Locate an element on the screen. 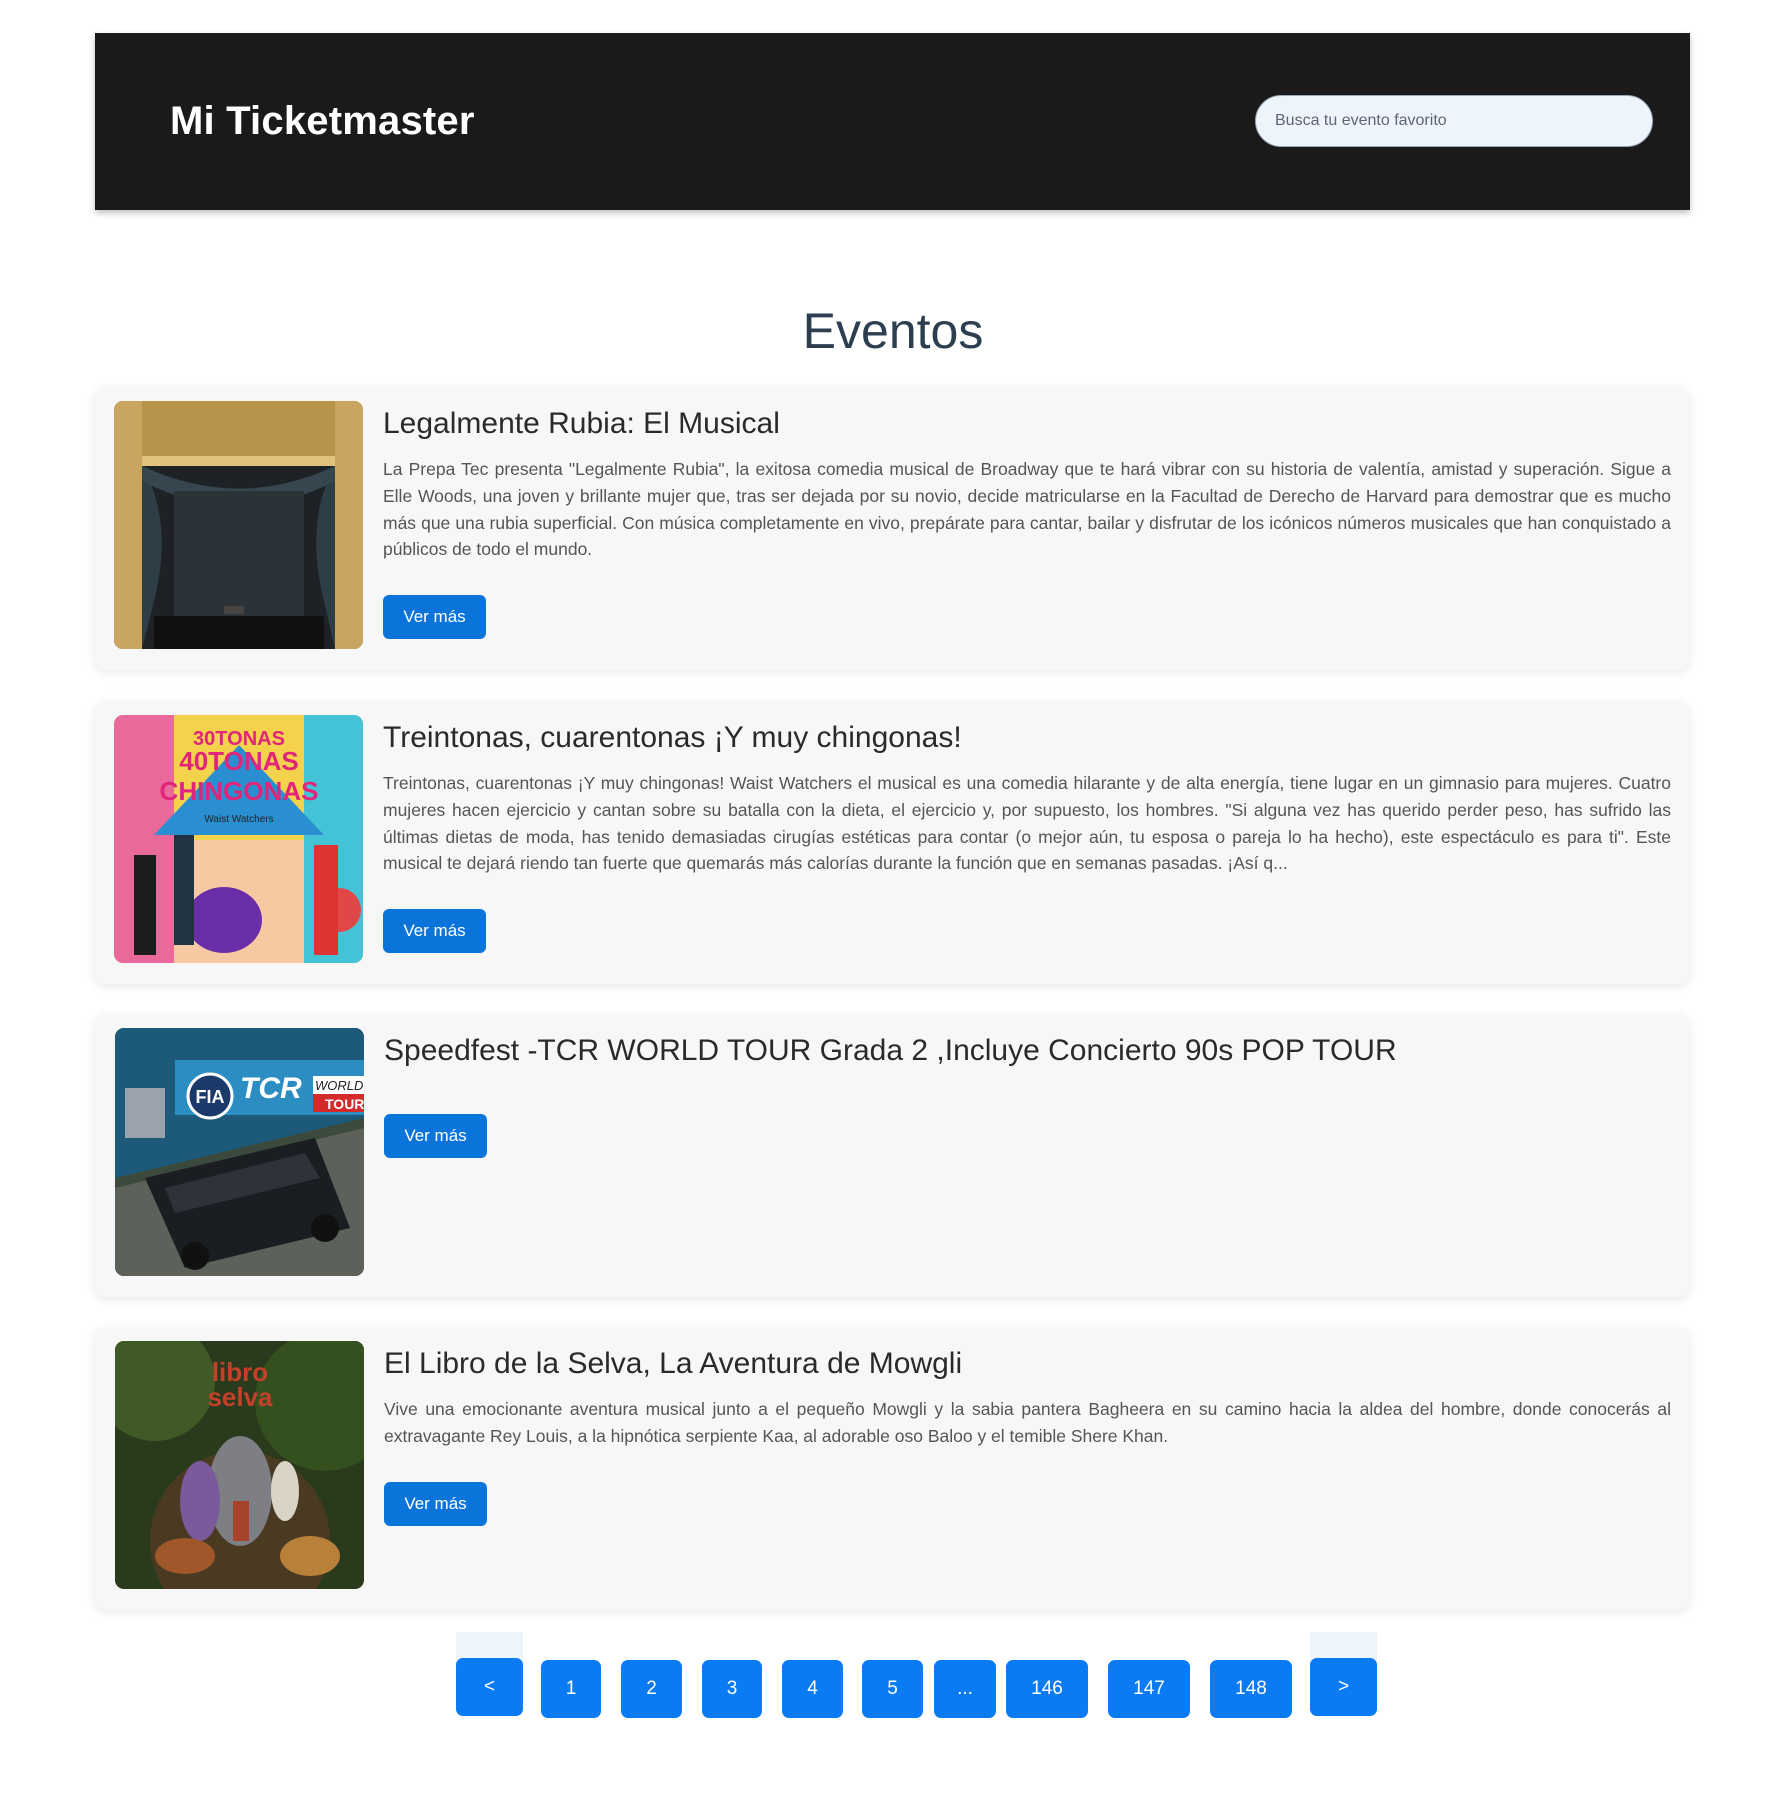 The image size is (1786, 1801). theater-stage-image is located at coordinates (238, 525).